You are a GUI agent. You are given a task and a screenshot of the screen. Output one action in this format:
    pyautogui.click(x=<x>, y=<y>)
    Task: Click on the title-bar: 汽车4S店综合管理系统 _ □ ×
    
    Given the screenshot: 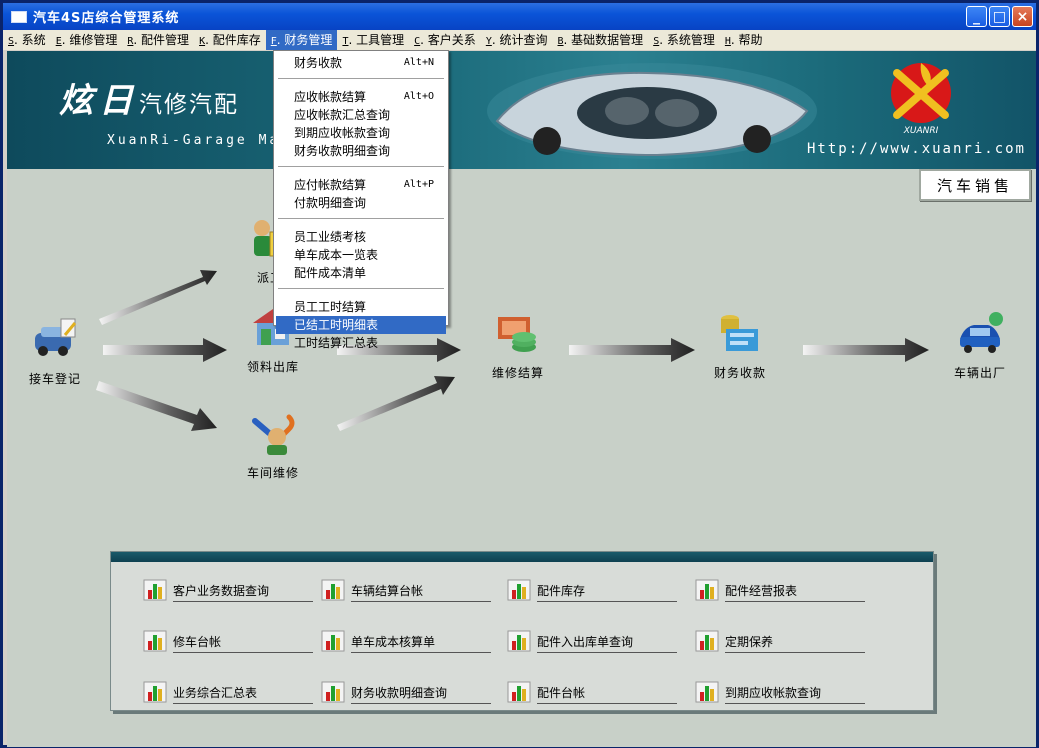 What is the action you would take?
    pyautogui.click(x=519, y=16)
    